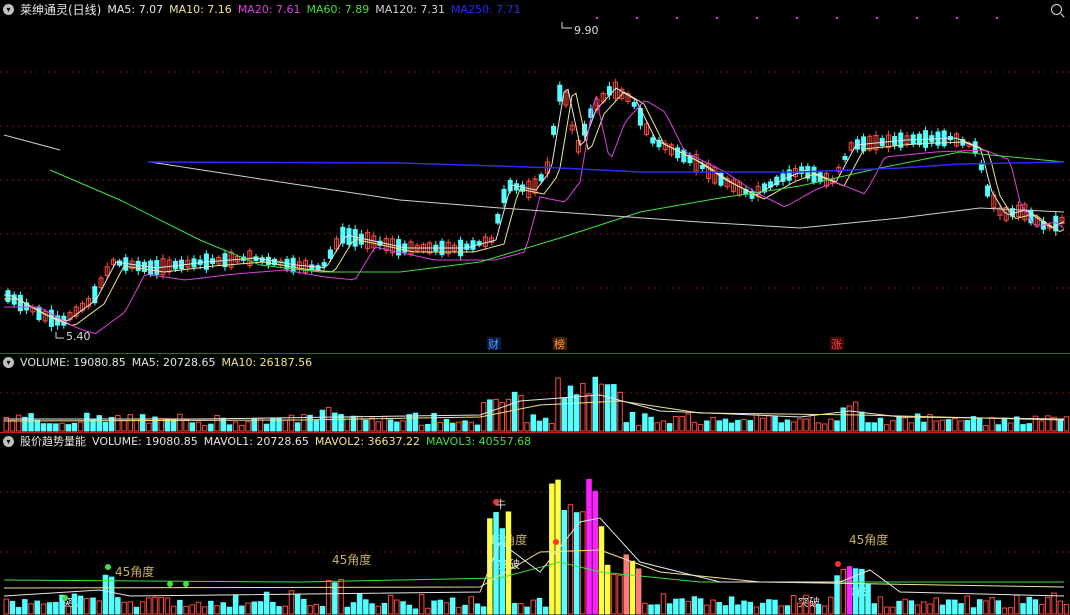  Describe the element at coordinates (61, 9) in the screenshot. I see `stock-title: 莱绅通灵(日线)` at that location.